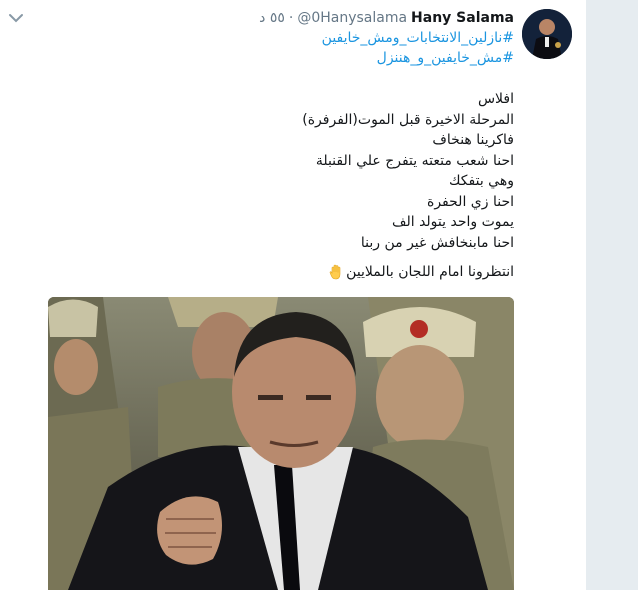 The width and height of the screenshot is (638, 590). I want to click on call-to-action-text: انتظرونا امام اللجان بالملايين, so click(430, 272).